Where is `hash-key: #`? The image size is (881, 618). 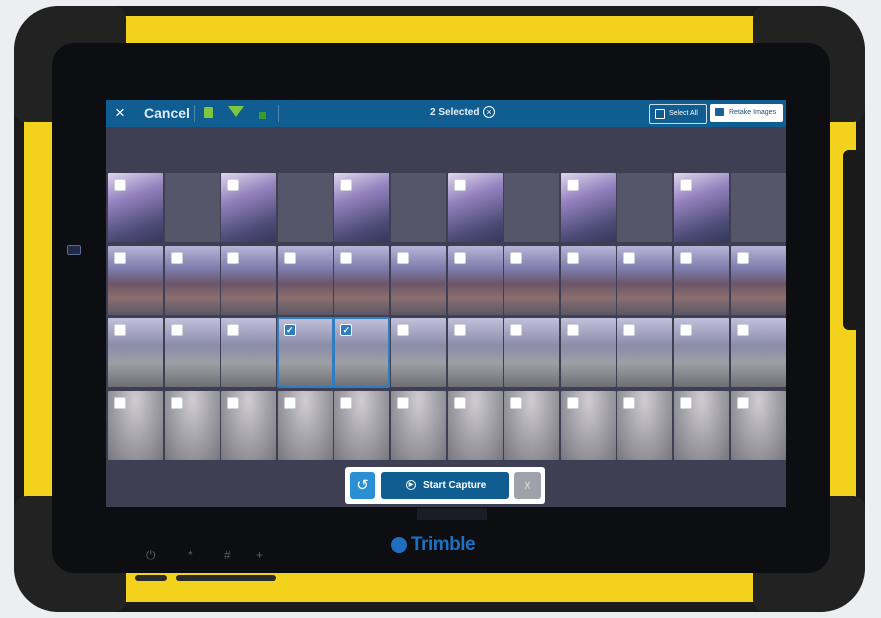
hash-key: # is located at coordinates (227, 555).